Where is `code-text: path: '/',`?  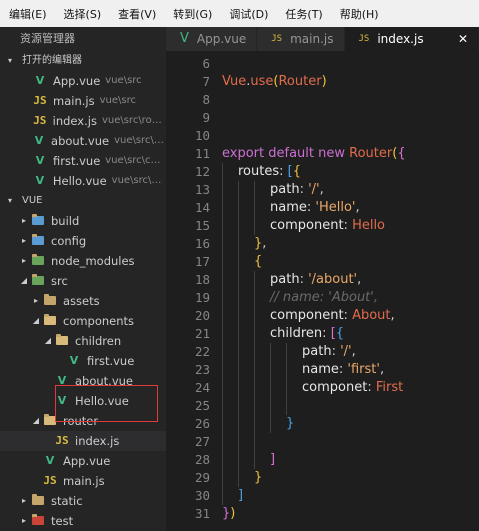 code-text: path: '/', is located at coordinates (297, 190).